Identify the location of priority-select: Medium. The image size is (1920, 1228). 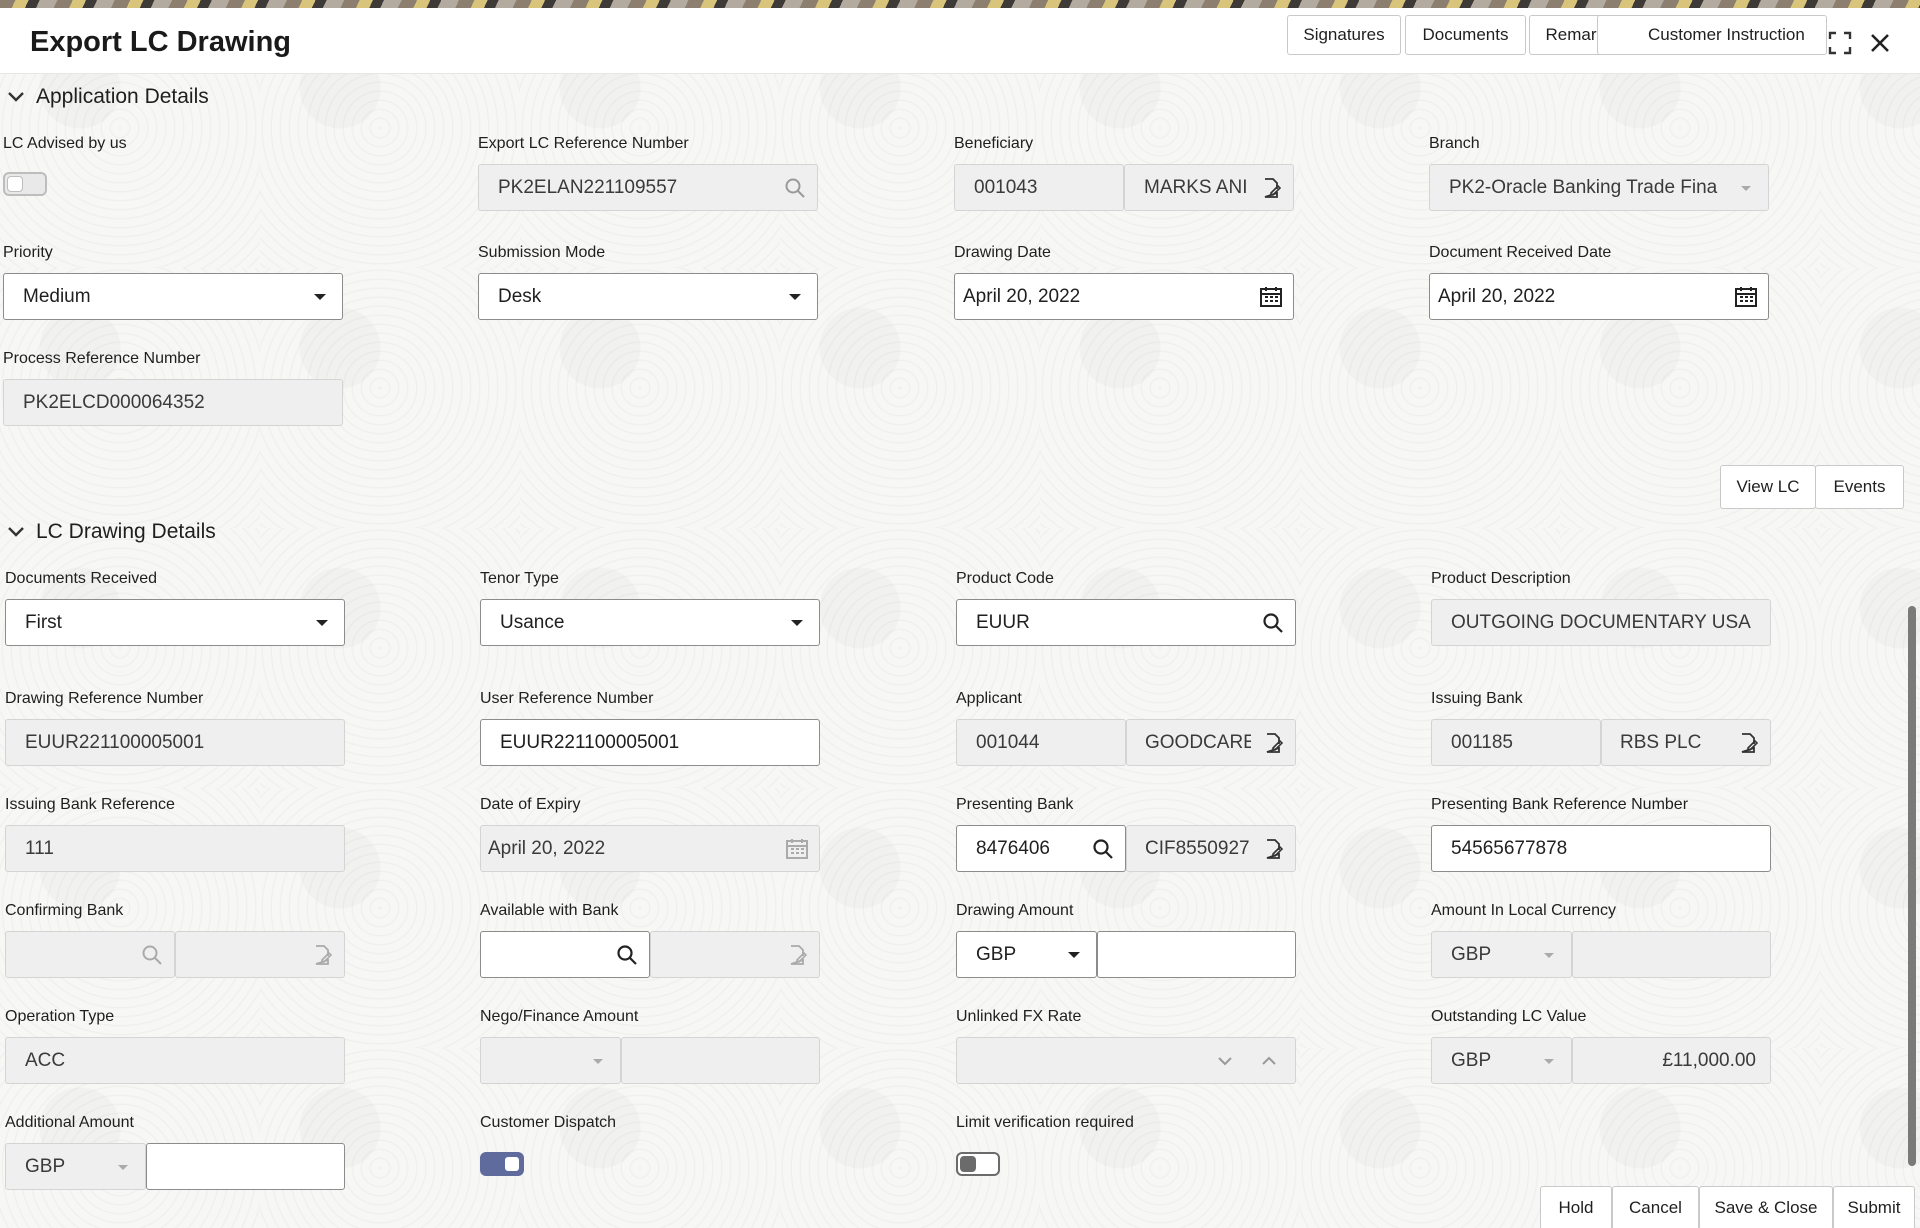
(173, 296).